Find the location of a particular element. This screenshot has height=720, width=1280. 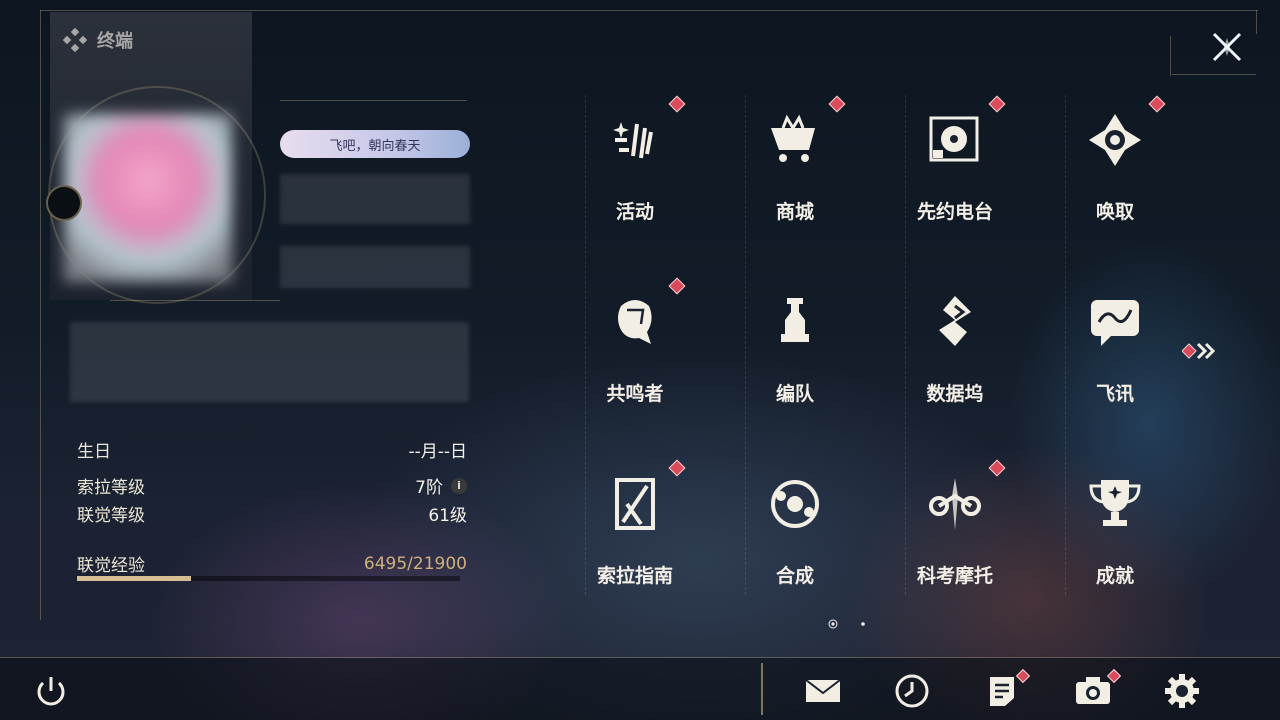

mail-button is located at coordinates (822, 691).